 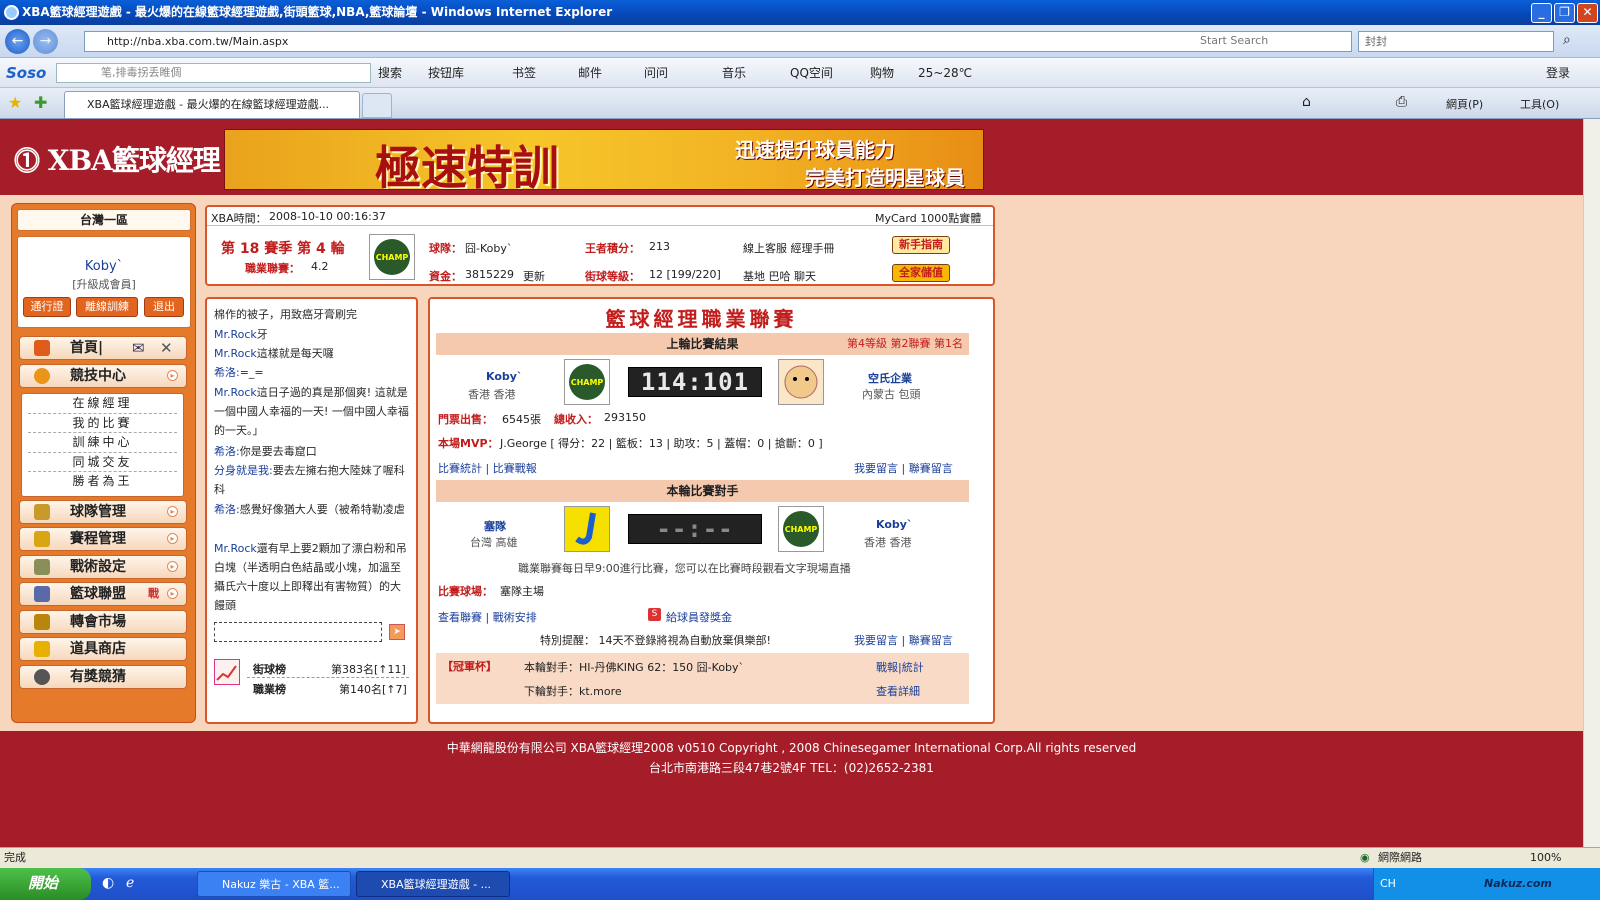 I want to click on mycard-link: MyCard 1000點實體, so click(x=928, y=218).